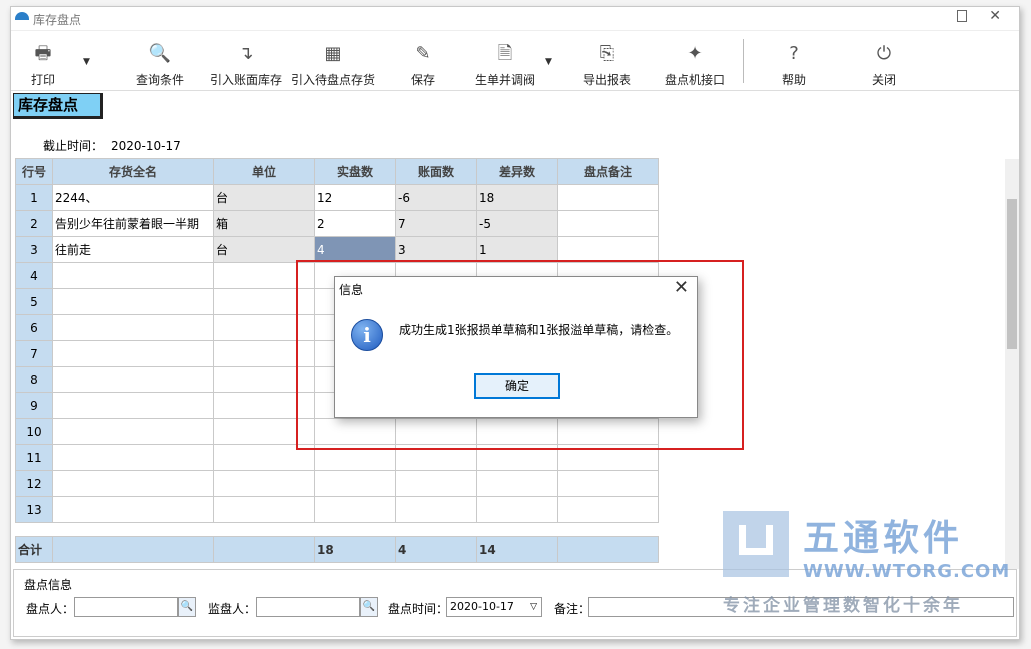 Image resolution: width=1031 pixels, height=649 pixels. What do you see at coordinates (126, 607) in the screenshot?
I see `counter-input` at bounding box center [126, 607].